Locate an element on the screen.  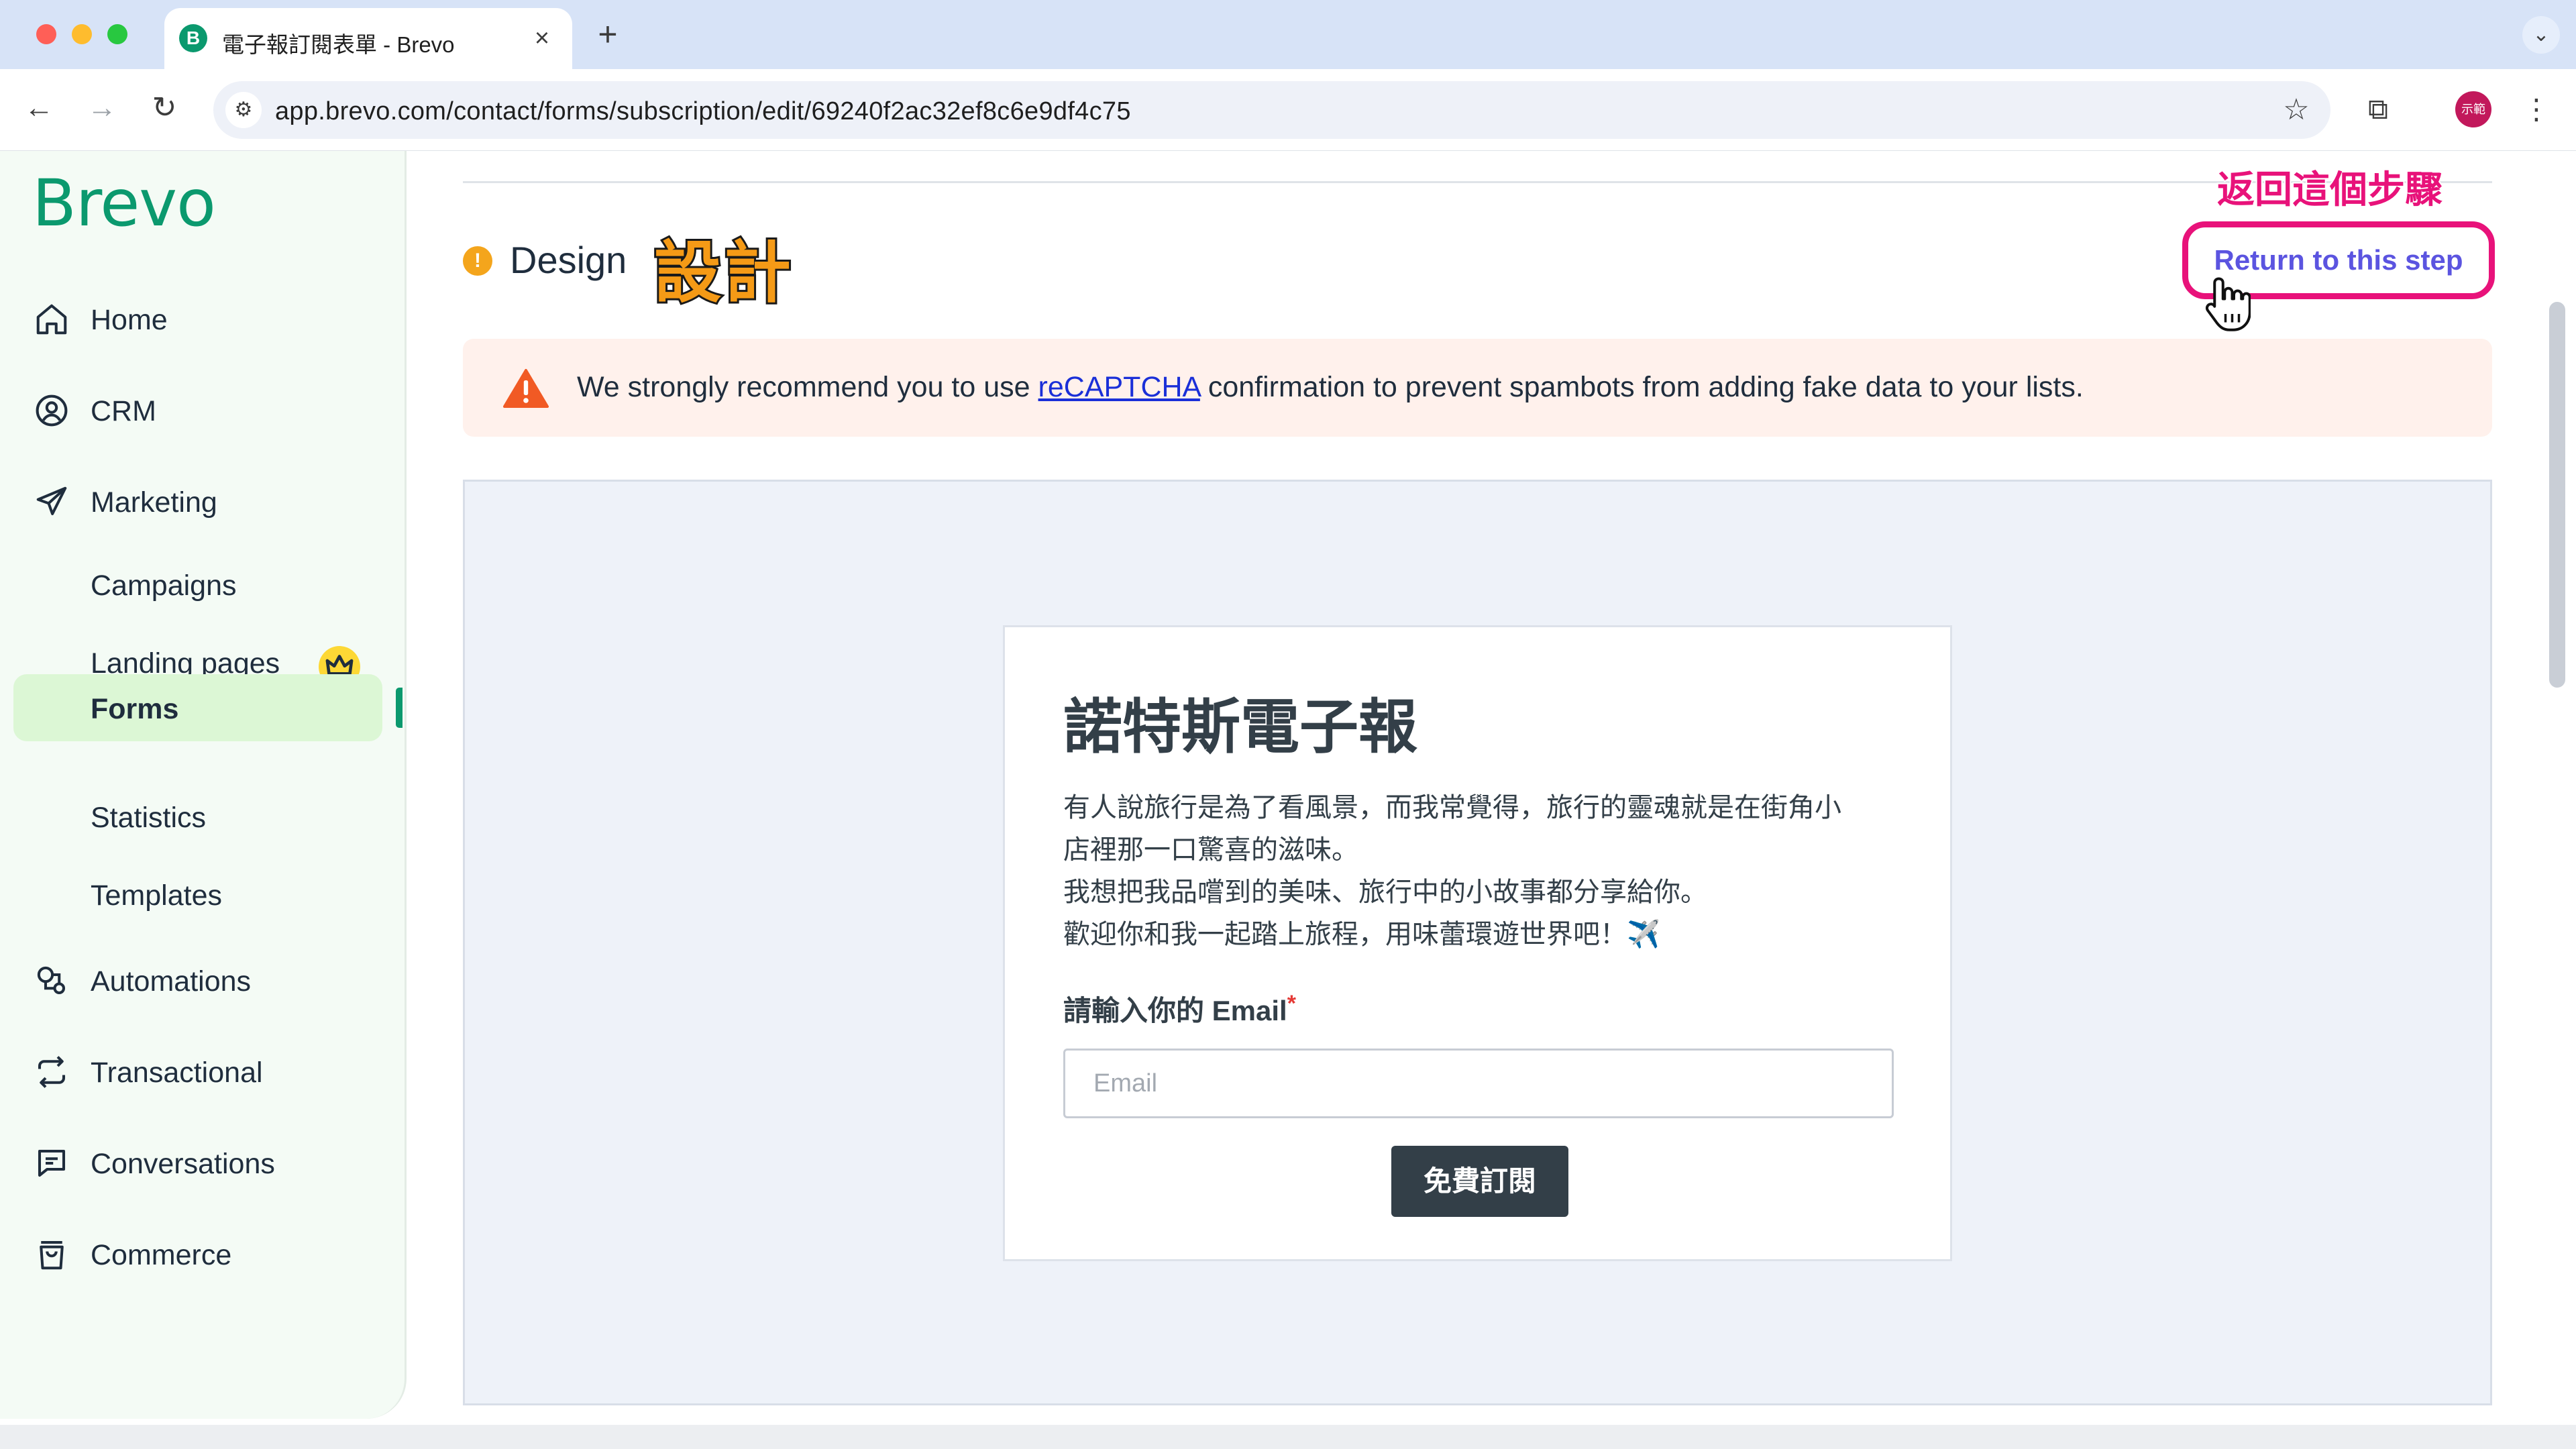
sidebar-item-label: Marketing is located at coordinates (154, 502).